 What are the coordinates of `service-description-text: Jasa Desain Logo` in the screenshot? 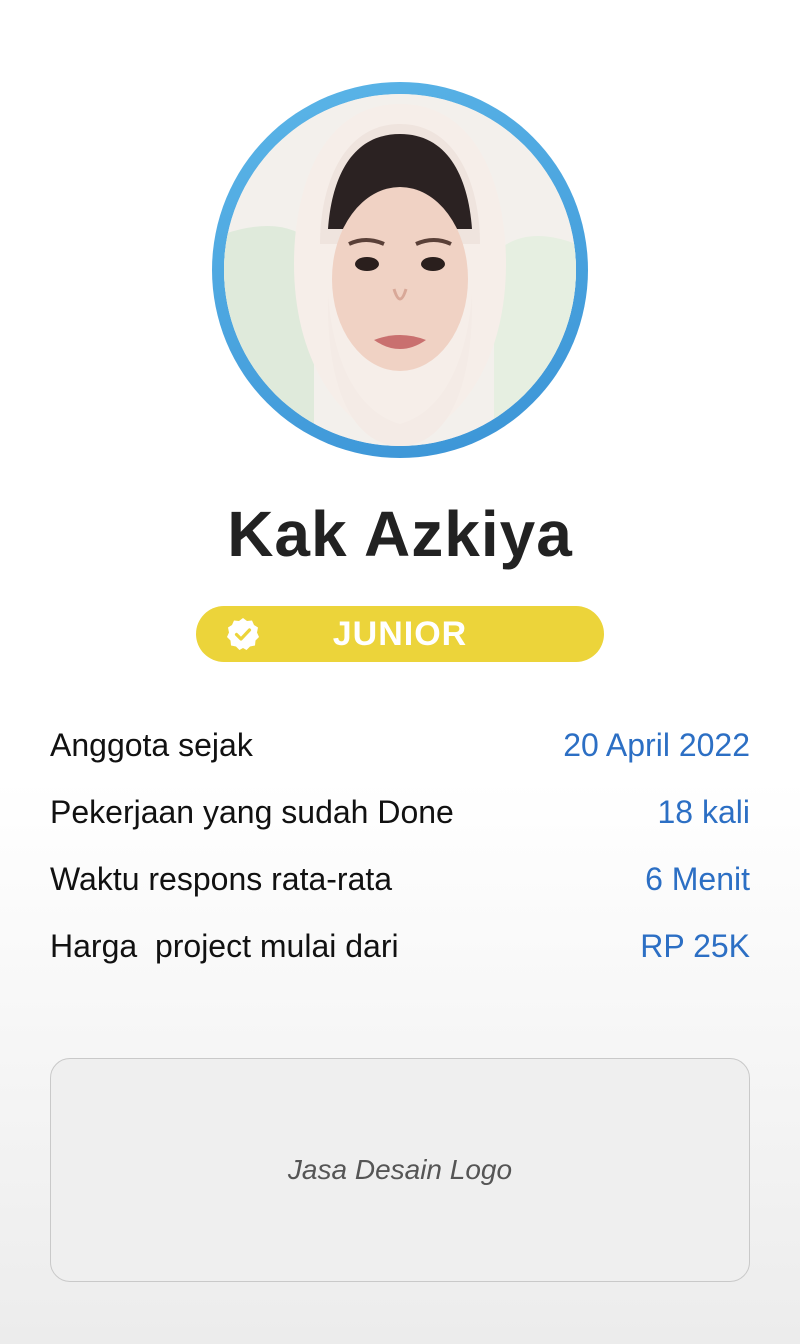 It's located at (400, 1169).